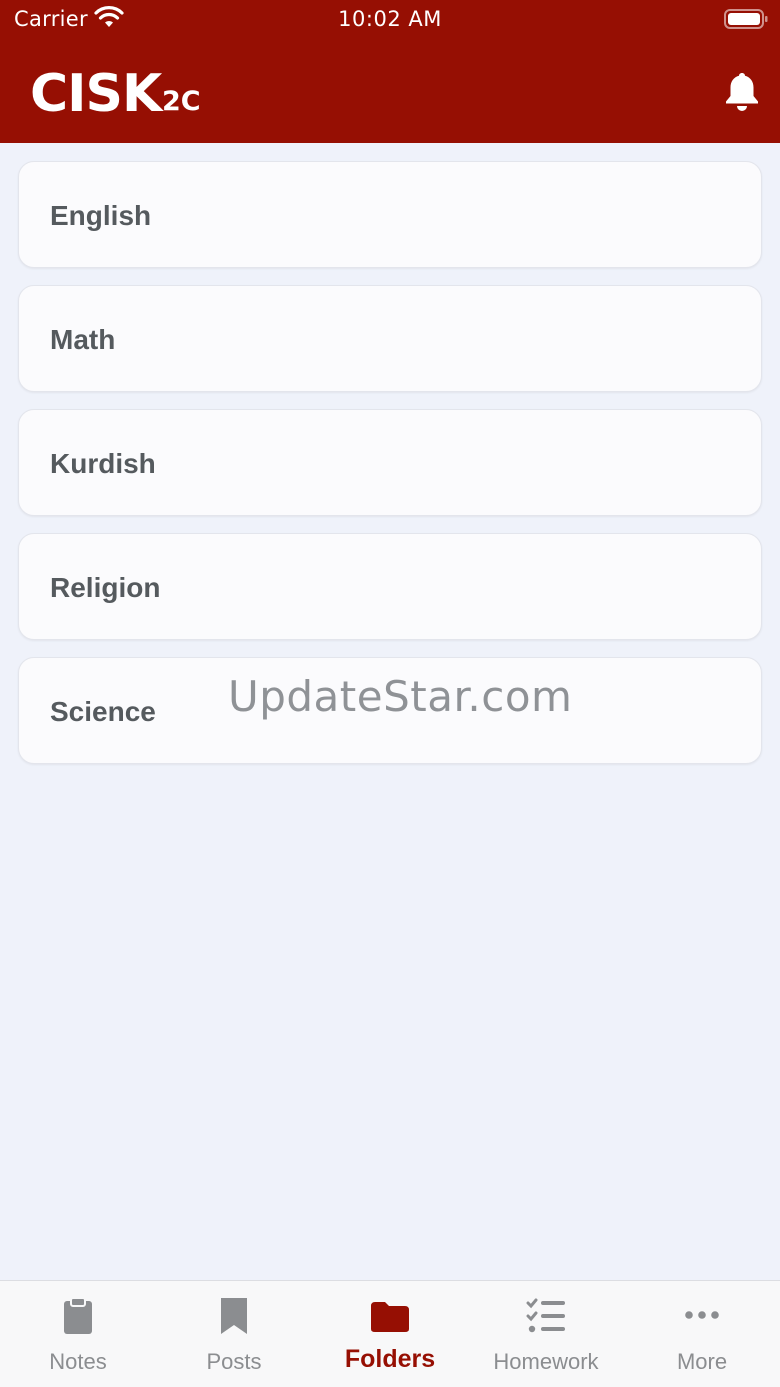 This screenshot has height=1387, width=780. I want to click on folder-card-kurdish: Kurdish, so click(390, 462).